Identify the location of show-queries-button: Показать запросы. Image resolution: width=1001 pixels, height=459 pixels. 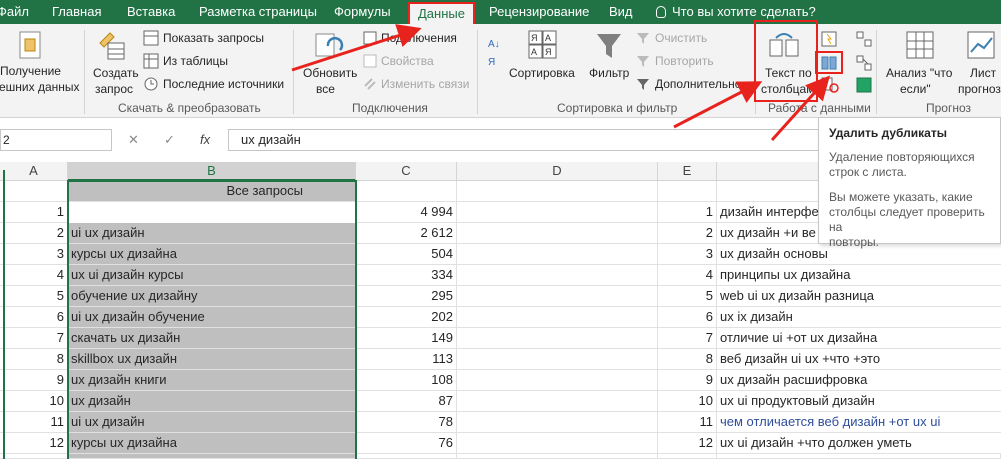
(213, 38).